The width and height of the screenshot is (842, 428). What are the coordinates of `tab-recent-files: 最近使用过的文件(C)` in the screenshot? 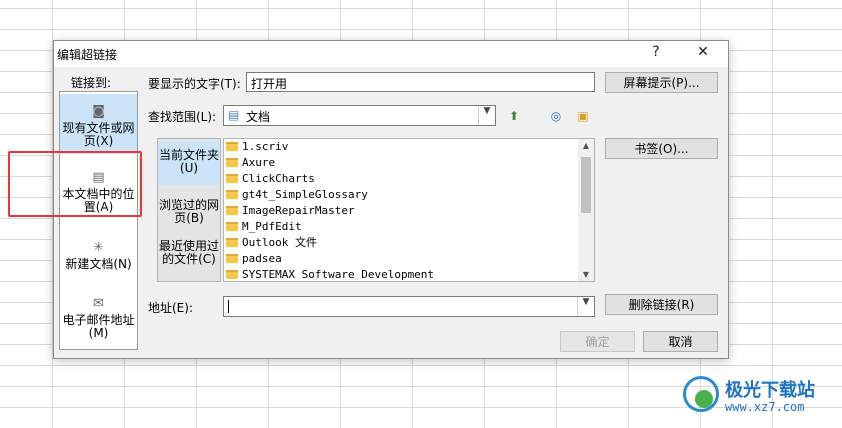 It's located at (189, 258).